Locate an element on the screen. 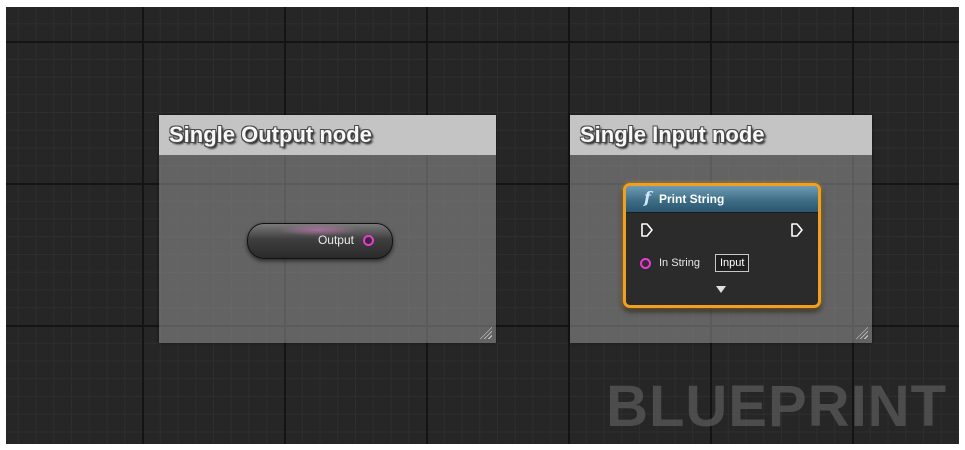  output-node: Output is located at coordinates (320, 241).